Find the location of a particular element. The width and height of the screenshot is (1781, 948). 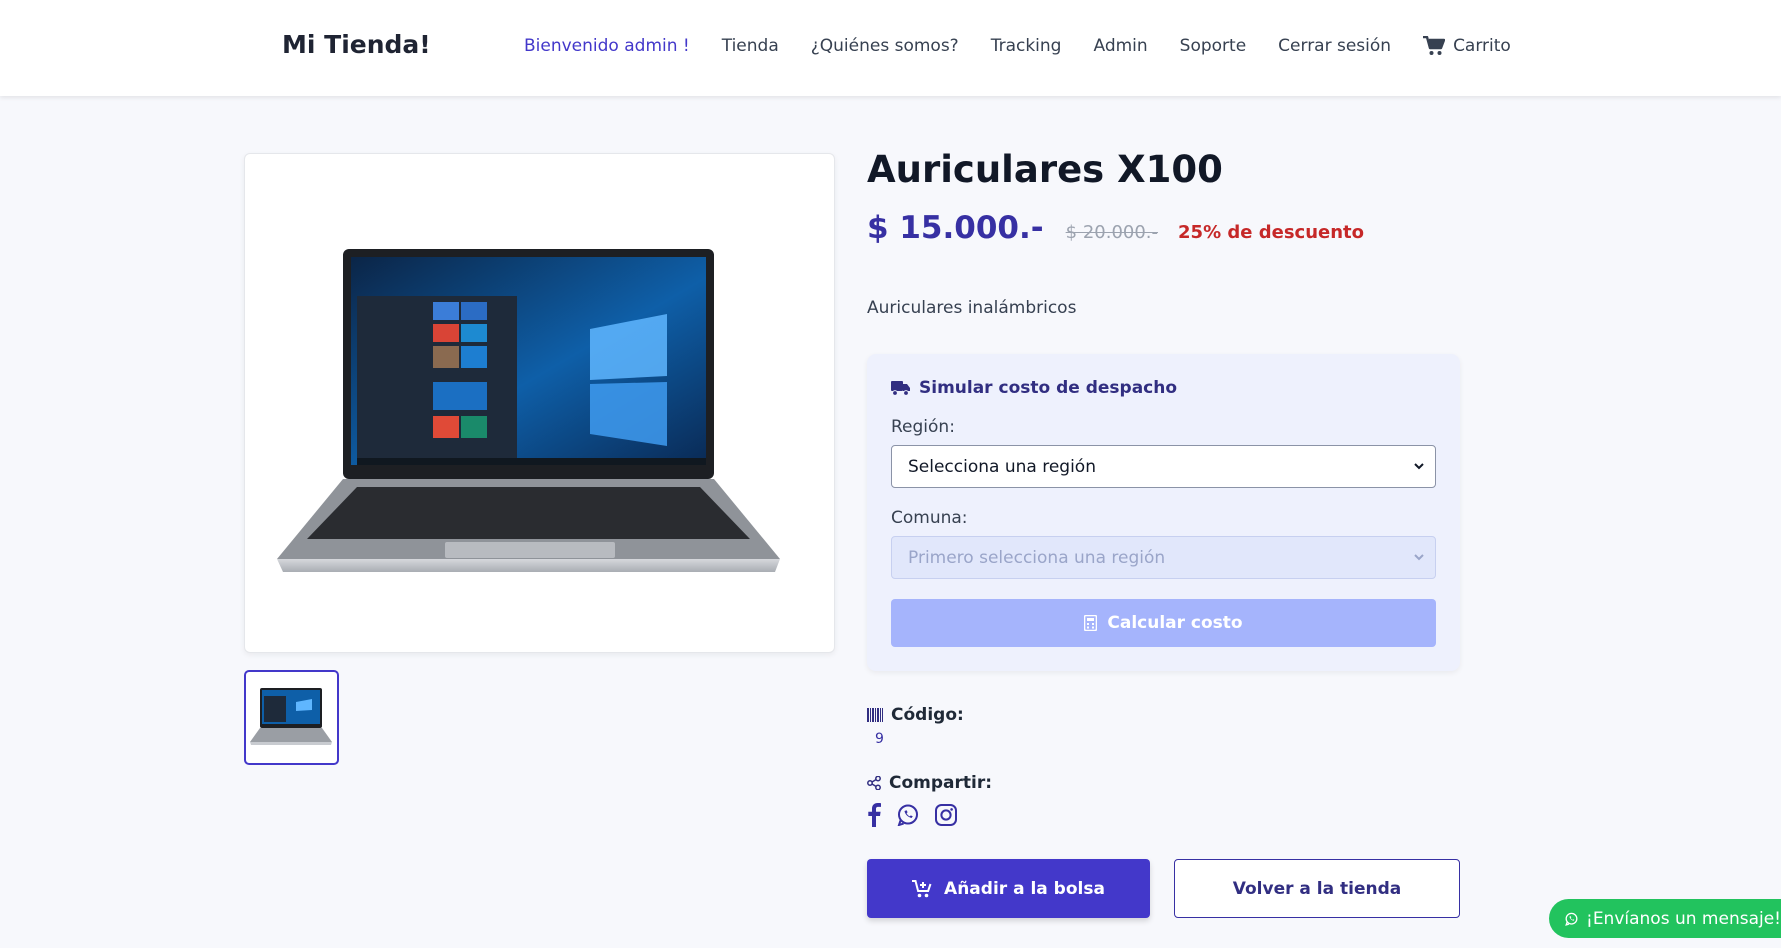

nav-tracking: Tracking is located at coordinates (1026, 46).